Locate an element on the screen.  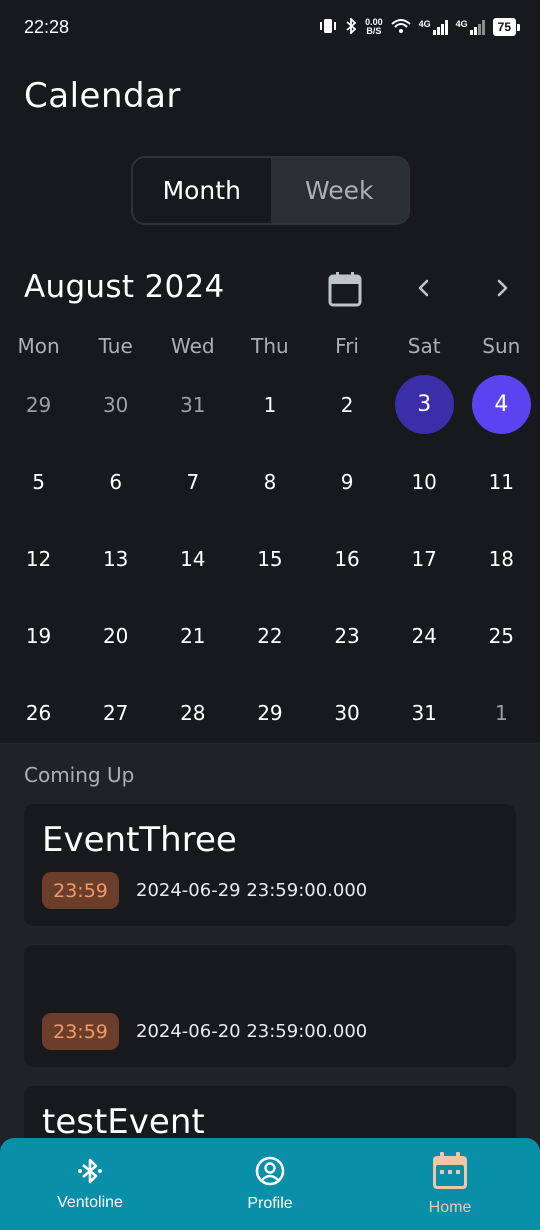
nav-label: Ventoline is located at coordinates (90, 1202).